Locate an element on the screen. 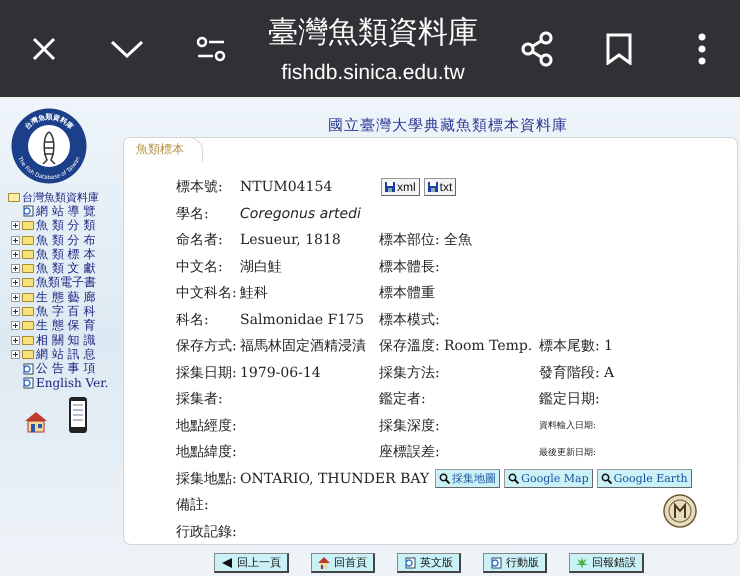 Image resolution: width=740 pixels, height=576 pixels. nav-button: 回報錯誤 is located at coordinates (606, 563).